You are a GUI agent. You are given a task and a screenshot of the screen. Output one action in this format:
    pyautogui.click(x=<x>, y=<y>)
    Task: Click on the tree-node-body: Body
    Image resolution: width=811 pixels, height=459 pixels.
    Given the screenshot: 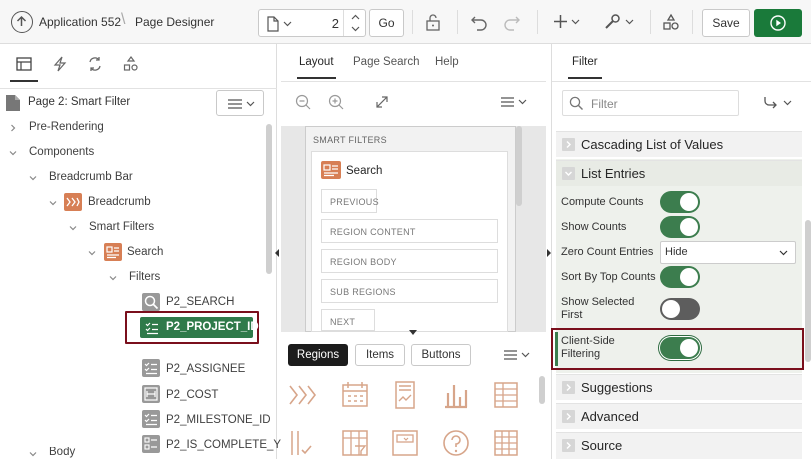 What is the action you would take?
    pyautogui.click(x=132, y=453)
    